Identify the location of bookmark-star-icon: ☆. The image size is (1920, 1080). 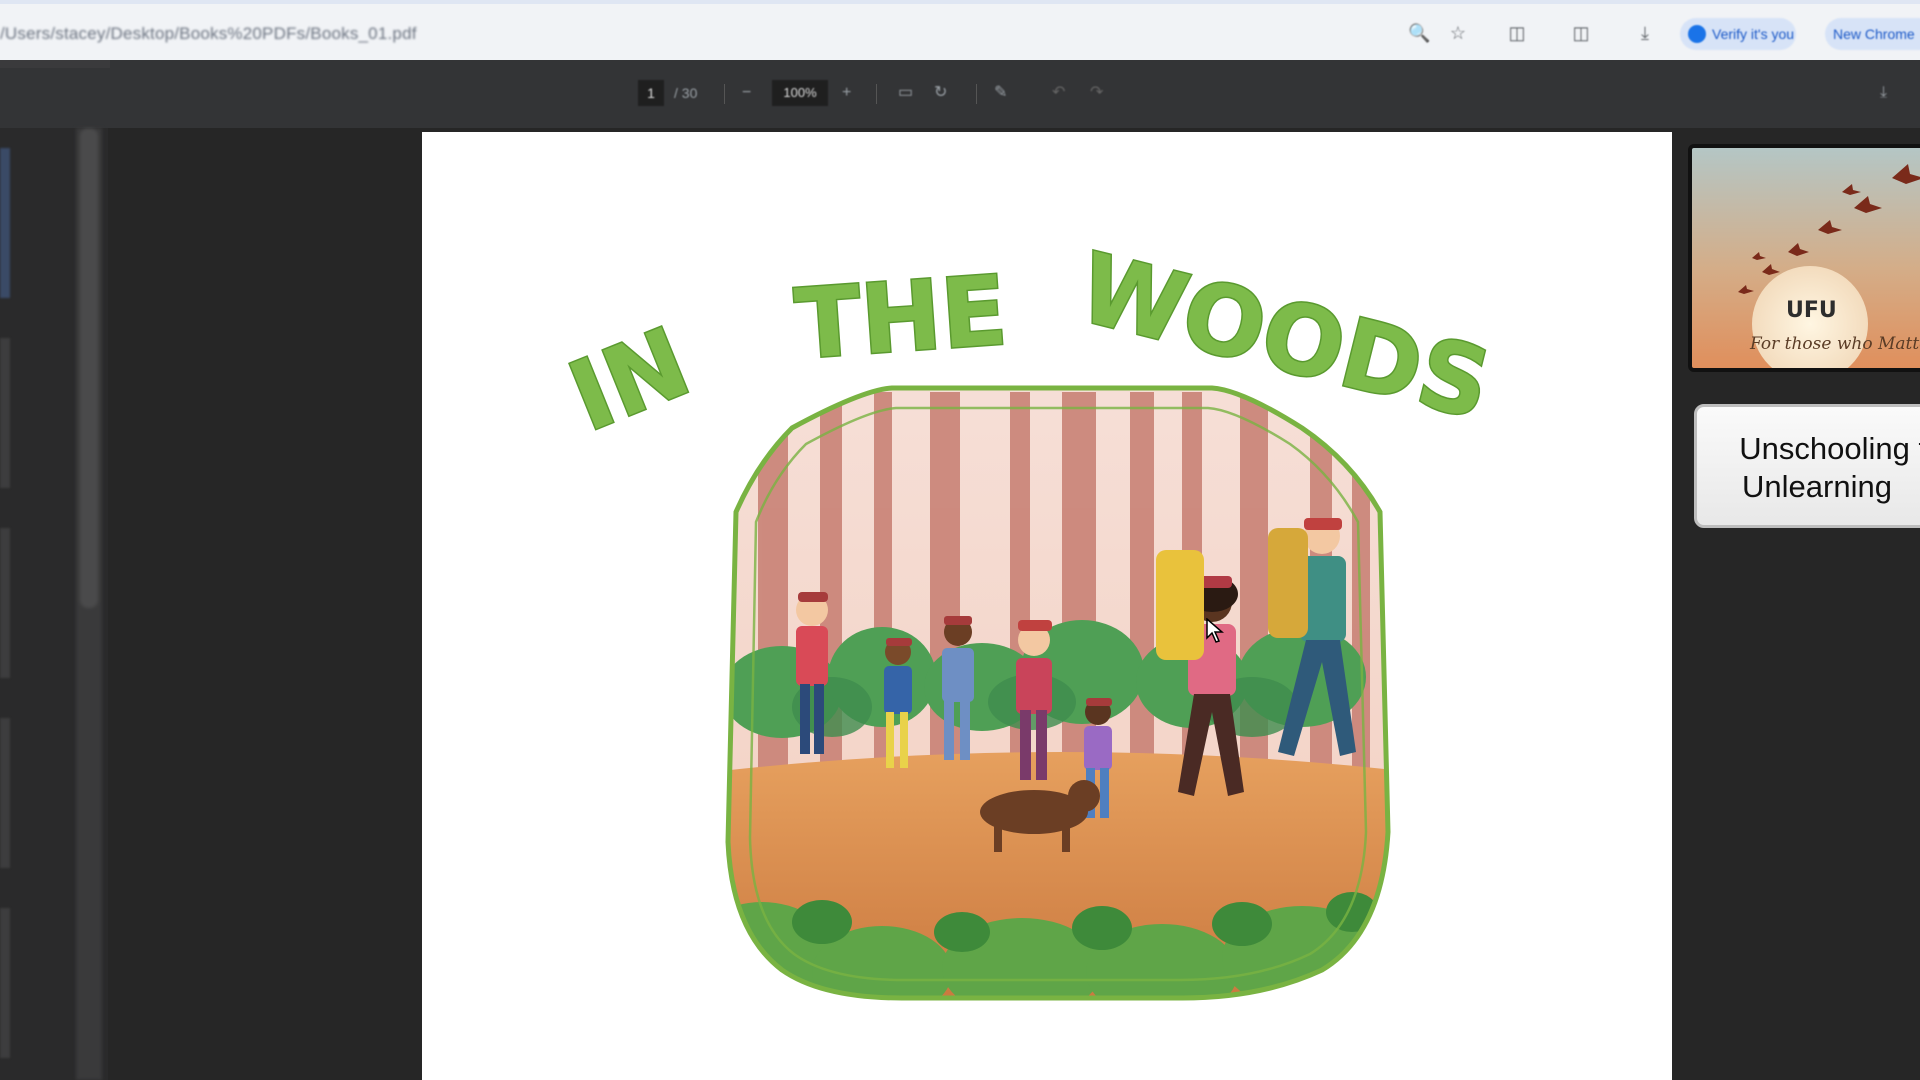
(1458, 33).